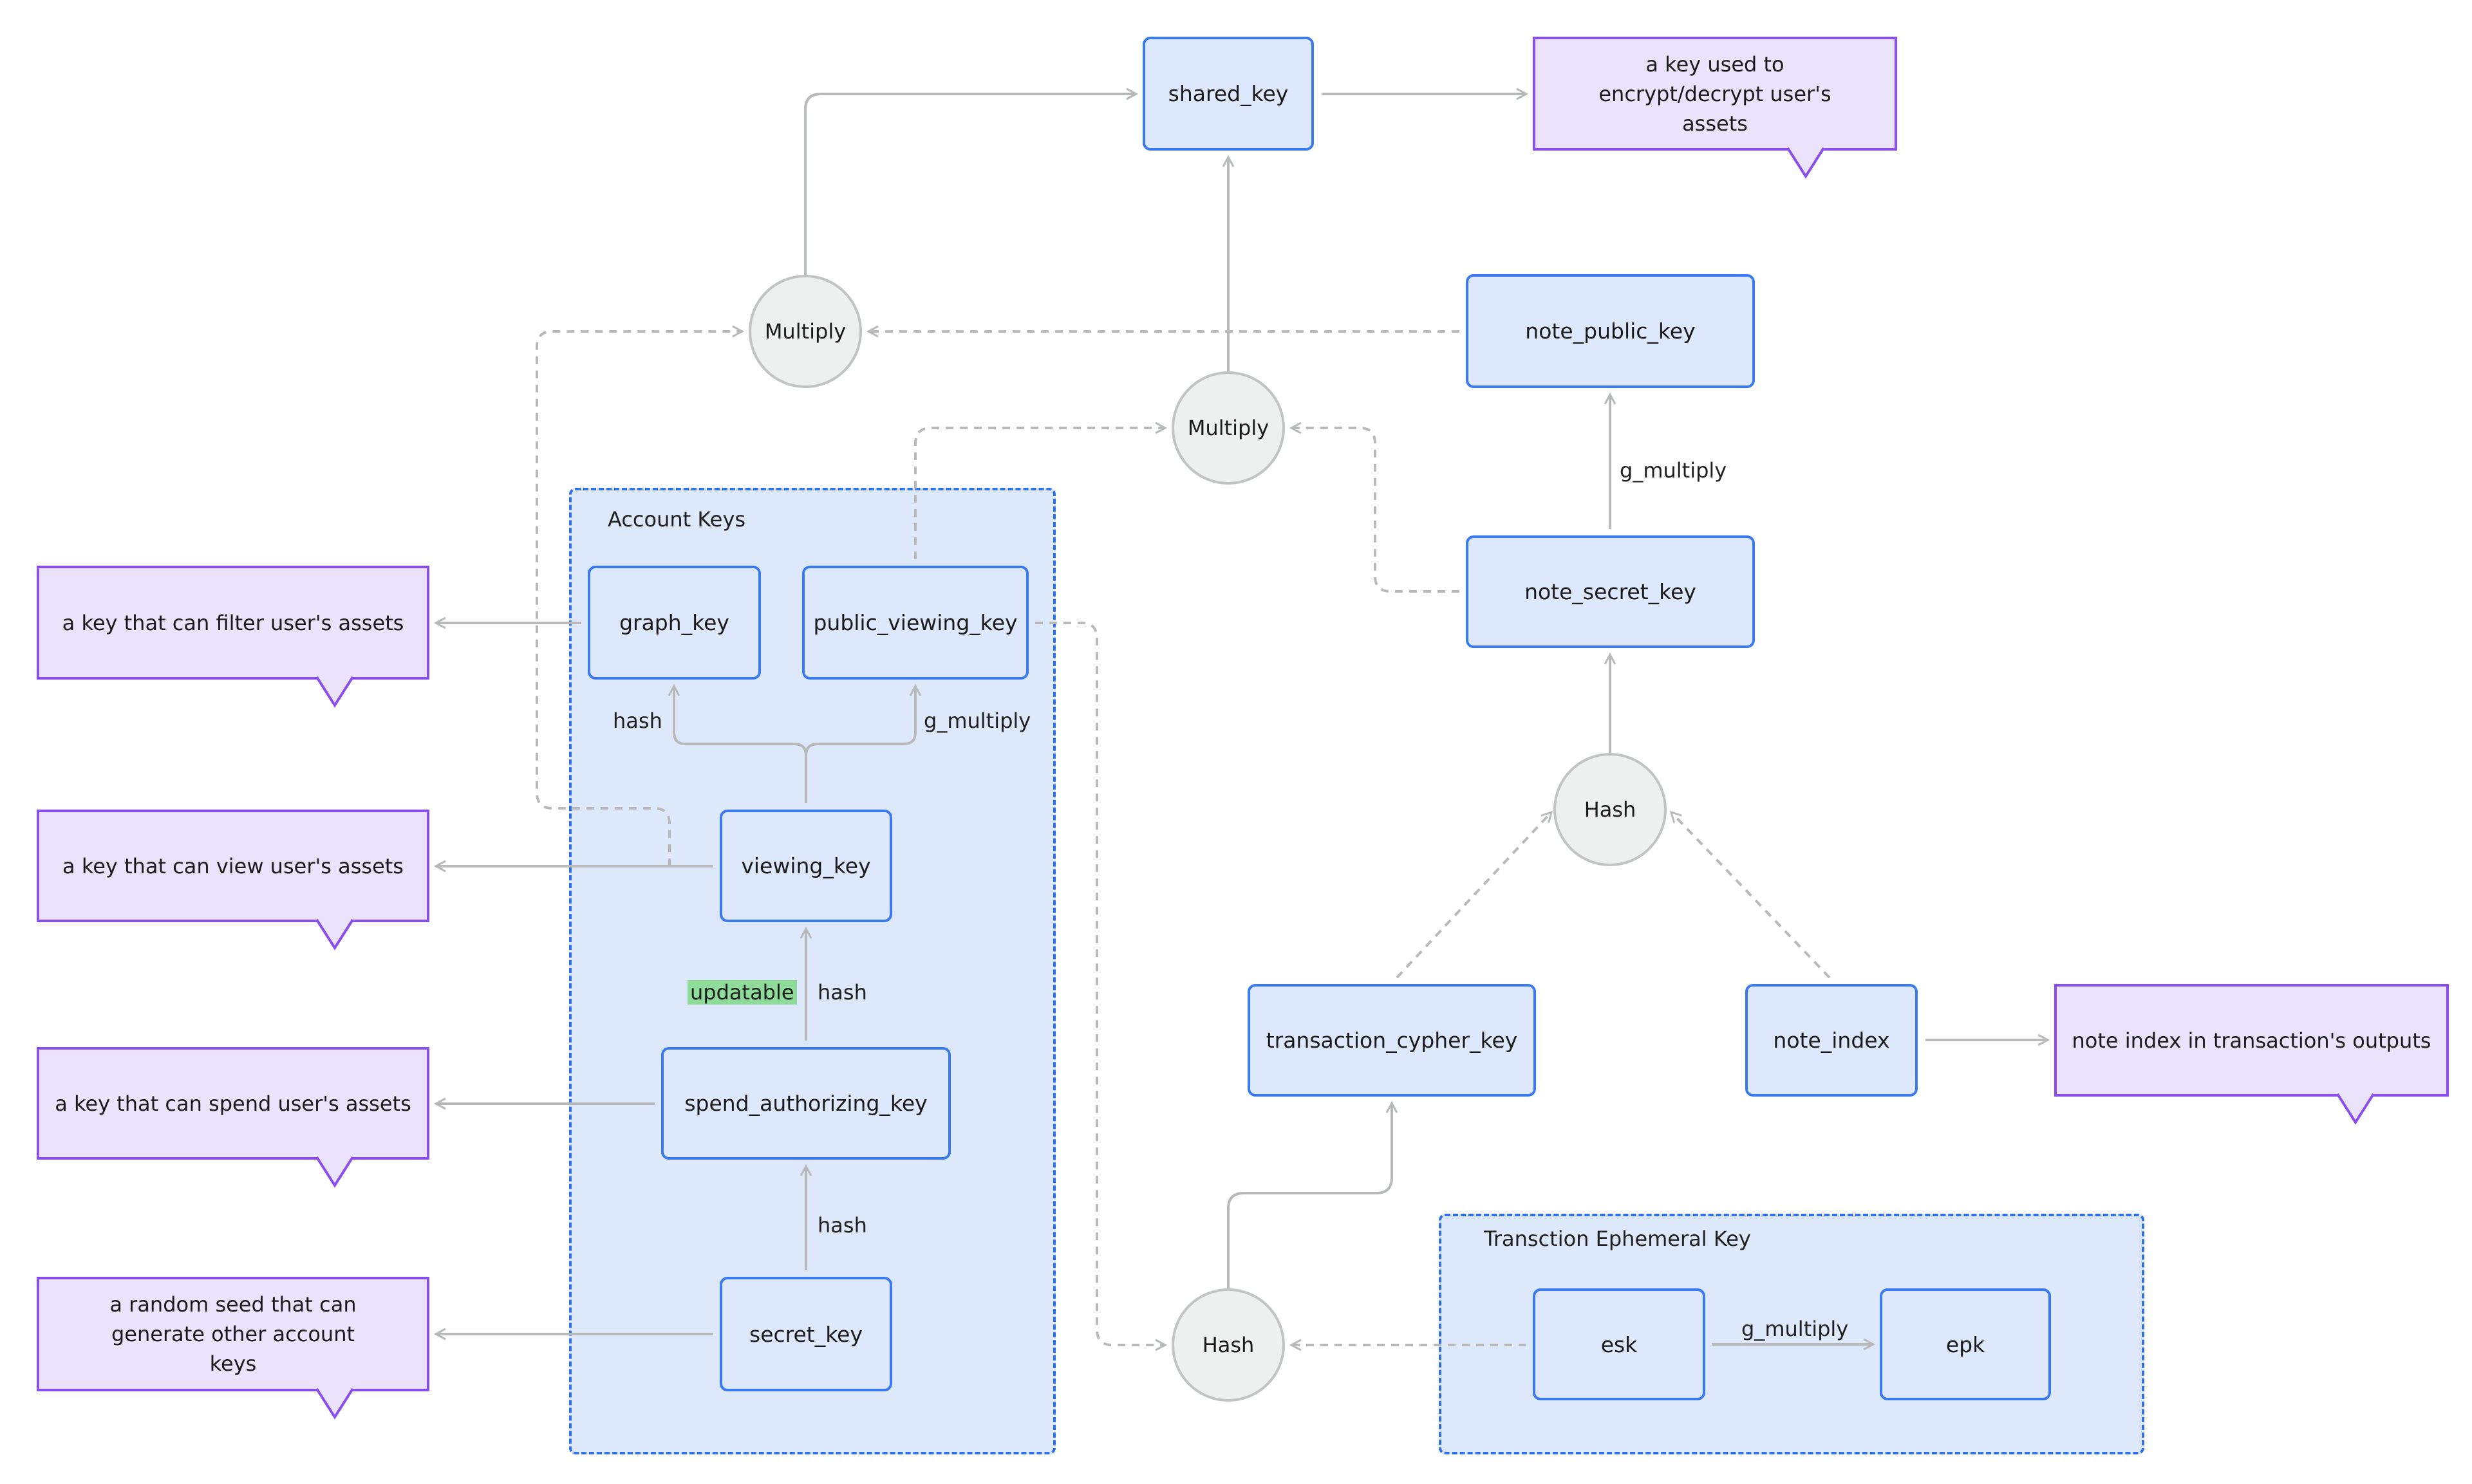  I want to click on viewing-key-annotation-text: a key that can view user's assets, so click(233, 866).